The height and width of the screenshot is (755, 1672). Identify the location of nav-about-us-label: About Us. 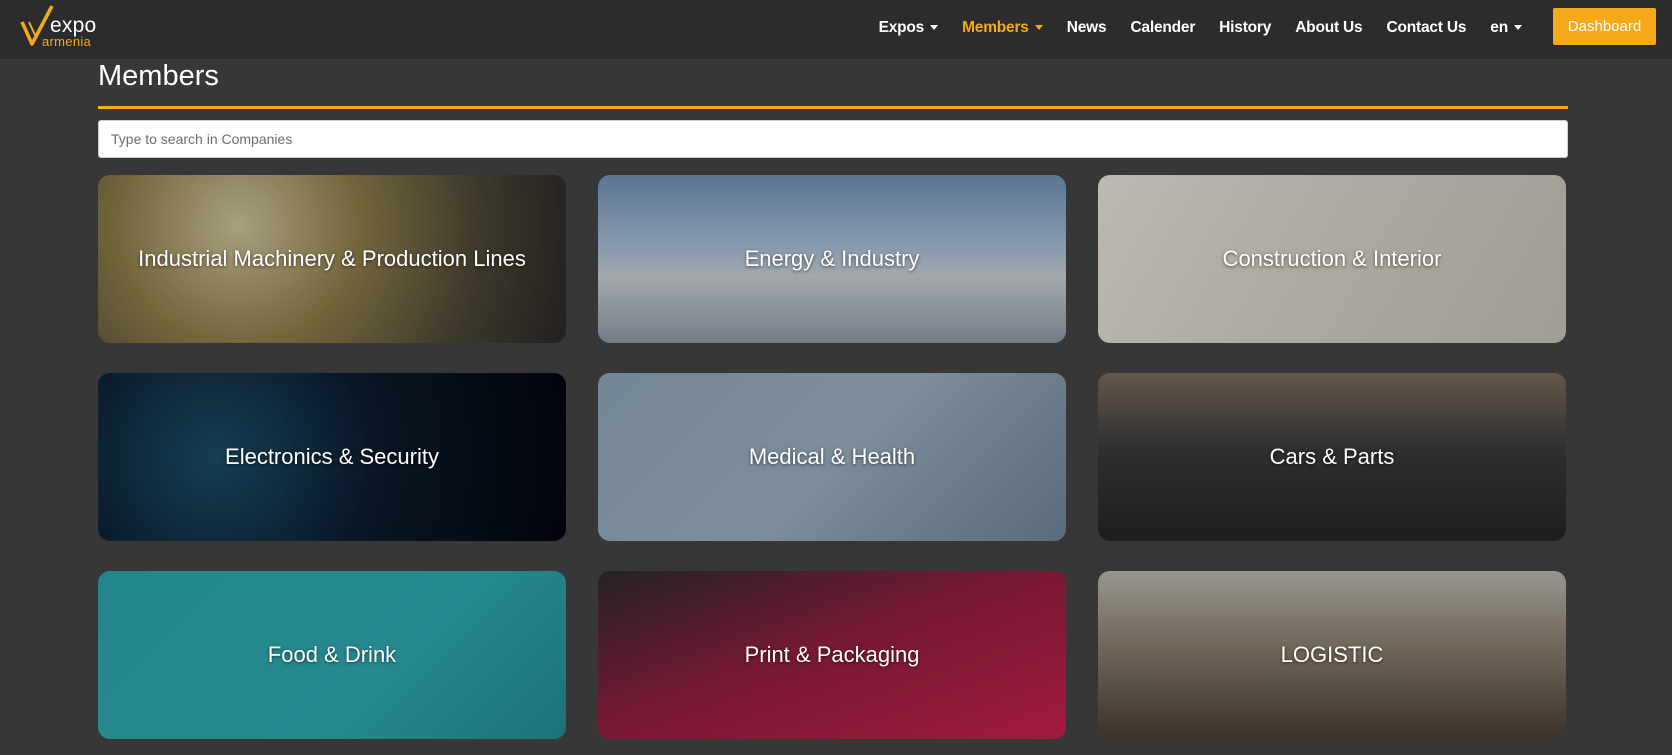
(1329, 27).